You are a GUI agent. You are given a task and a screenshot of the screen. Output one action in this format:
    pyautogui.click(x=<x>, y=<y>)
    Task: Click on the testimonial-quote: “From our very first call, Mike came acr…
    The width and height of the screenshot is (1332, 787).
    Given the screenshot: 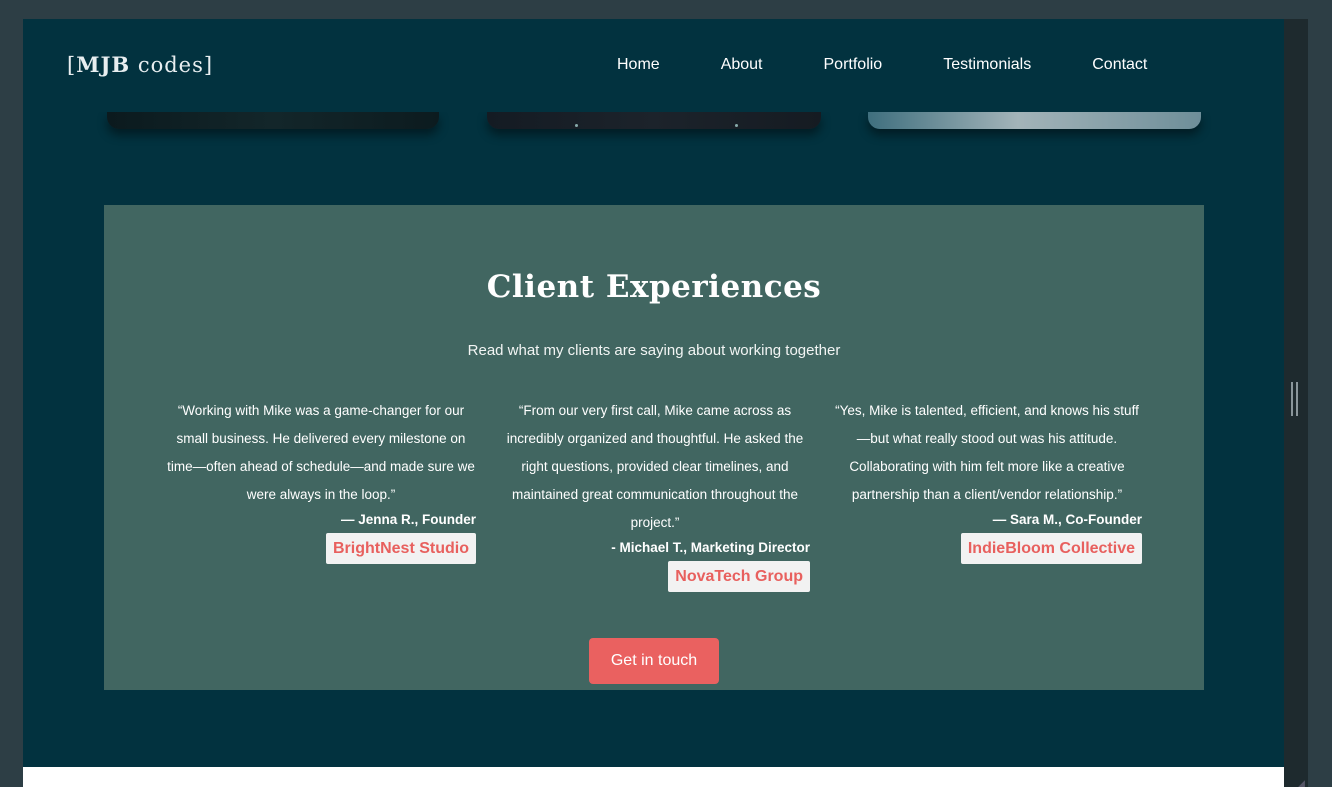 What is the action you would take?
    pyautogui.click(x=655, y=466)
    